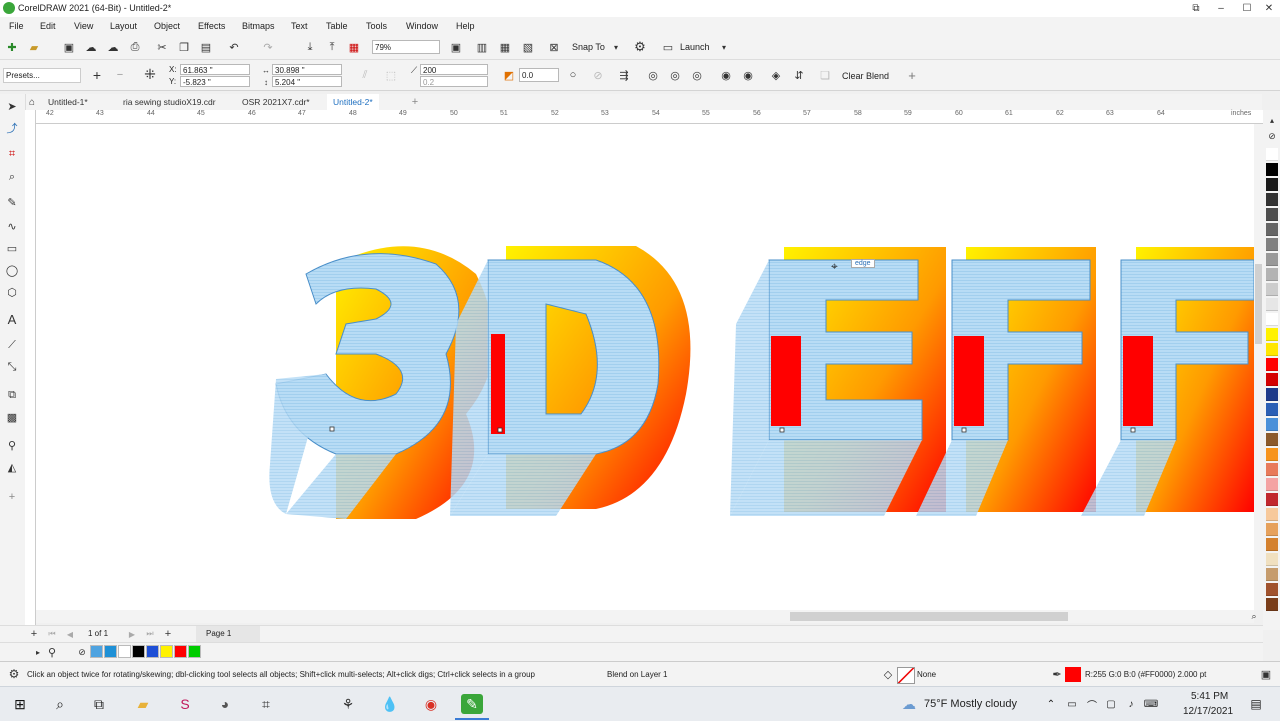 The height and width of the screenshot is (721, 1280). What do you see at coordinates (1256, 704) in the screenshot?
I see `notifications-icon: ▤` at bounding box center [1256, 704].